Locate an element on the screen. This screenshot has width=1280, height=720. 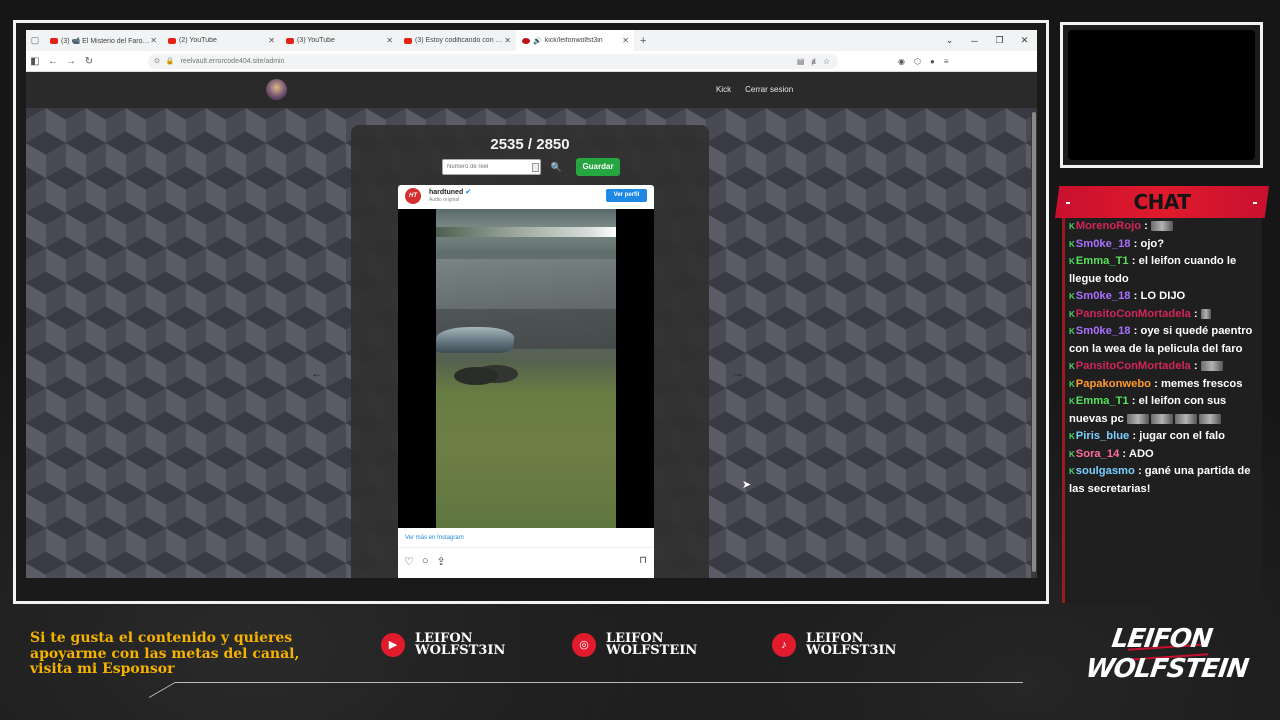
chat-message: K MorenoRojo : is located at coordinates (1163, 227).